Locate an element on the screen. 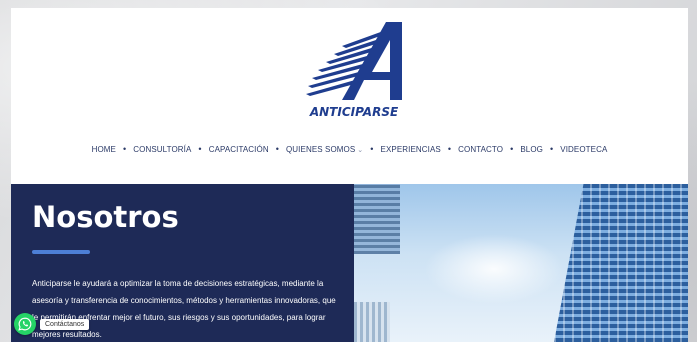 This screenshot has width=697, height=342. nav-quienes-somos-label: QUIENES SOMOS is located at coordinates (320, 149).